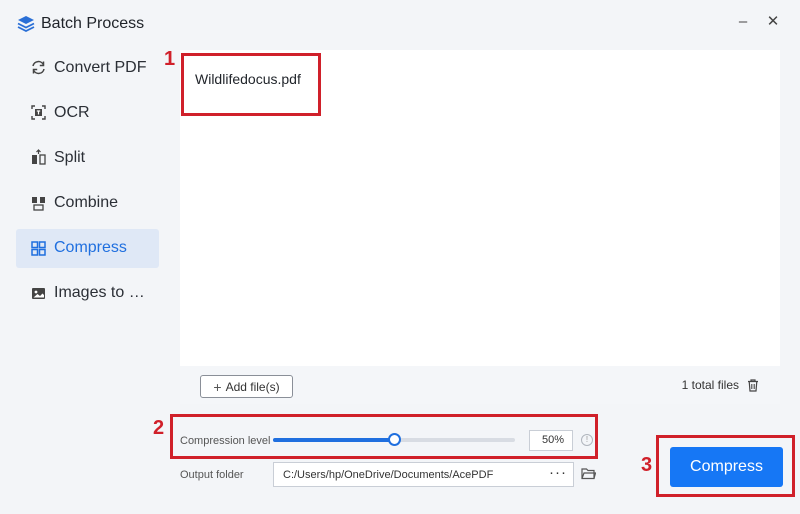 This screenshot has width=800, height=514. Describe the element at coordinates (87, 157) in the screenshot. I see `sidebar-item-split: Split` at that location.